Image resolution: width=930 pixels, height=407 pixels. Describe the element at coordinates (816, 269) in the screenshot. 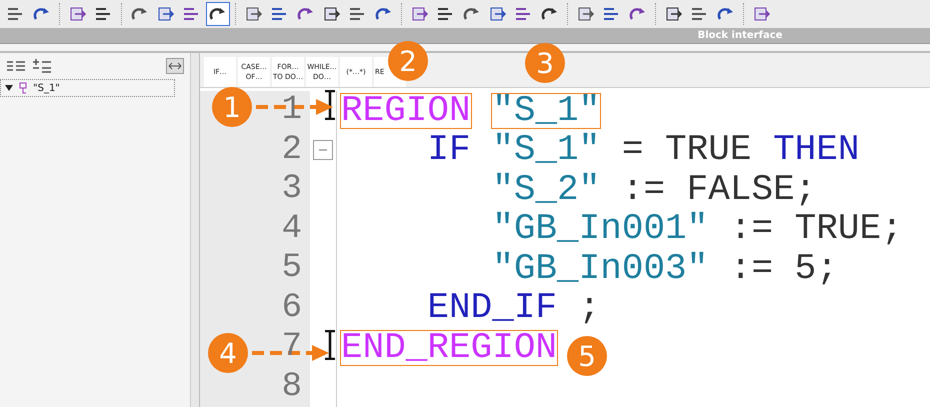

I see `code-token: 5;` at that location.